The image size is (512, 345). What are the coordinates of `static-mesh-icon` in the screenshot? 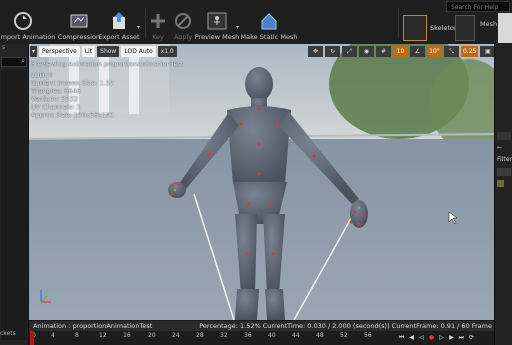 It's located at (269, 21).